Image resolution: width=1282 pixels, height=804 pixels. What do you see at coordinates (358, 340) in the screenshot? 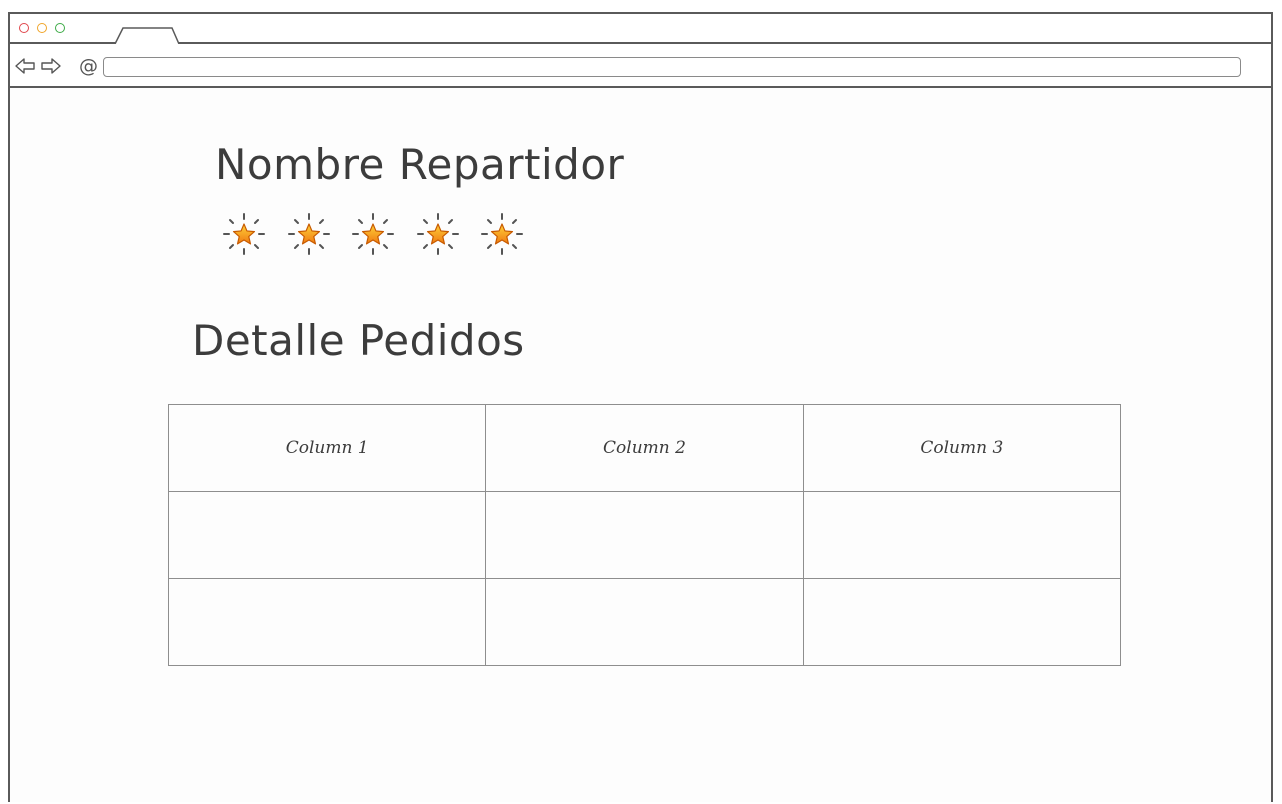
I see `order-details-heading: Detalle Pedidos` at bounding box center [358, 340].